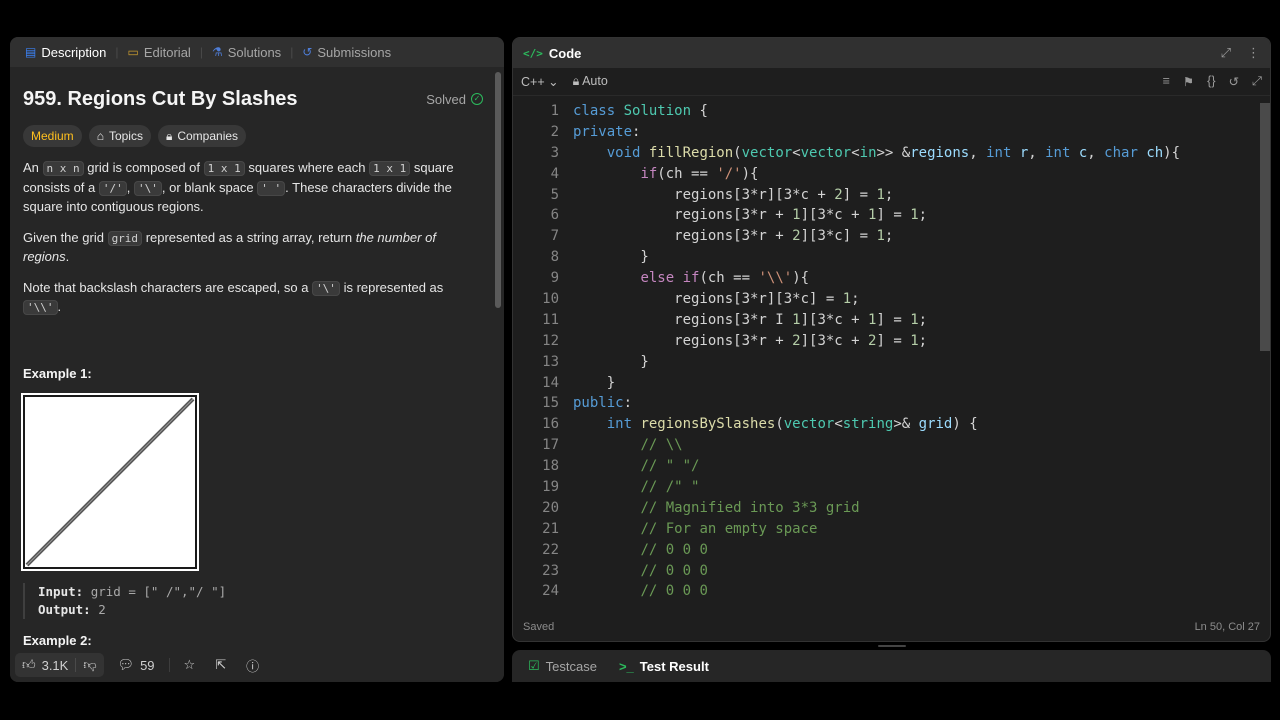 This screenshot has height=720, width=1280. I want to click on editor-scrollbar, so click(1265, 227).